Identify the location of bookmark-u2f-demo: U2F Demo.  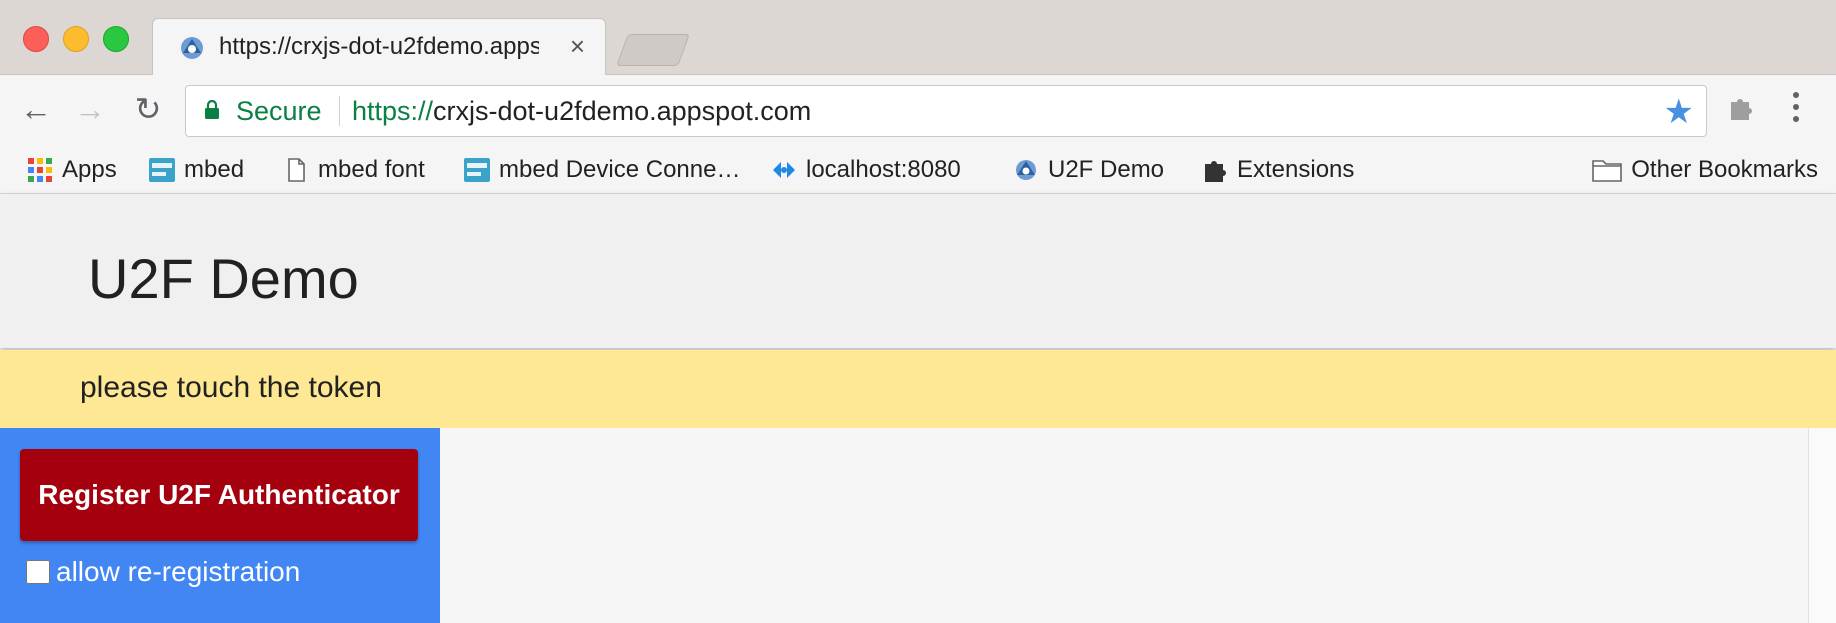
(1088, 170).